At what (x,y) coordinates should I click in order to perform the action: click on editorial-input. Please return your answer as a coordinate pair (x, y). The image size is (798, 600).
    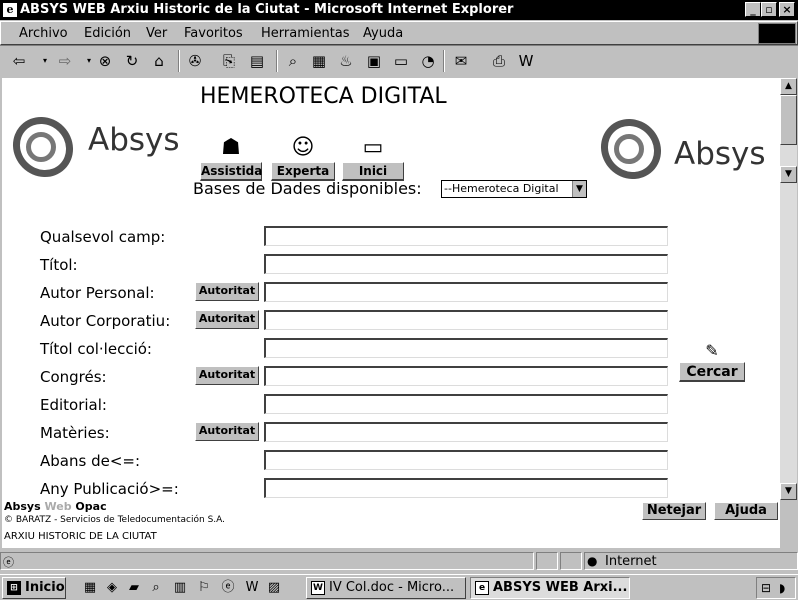
    Looking at the image, I should click on (466, 404).